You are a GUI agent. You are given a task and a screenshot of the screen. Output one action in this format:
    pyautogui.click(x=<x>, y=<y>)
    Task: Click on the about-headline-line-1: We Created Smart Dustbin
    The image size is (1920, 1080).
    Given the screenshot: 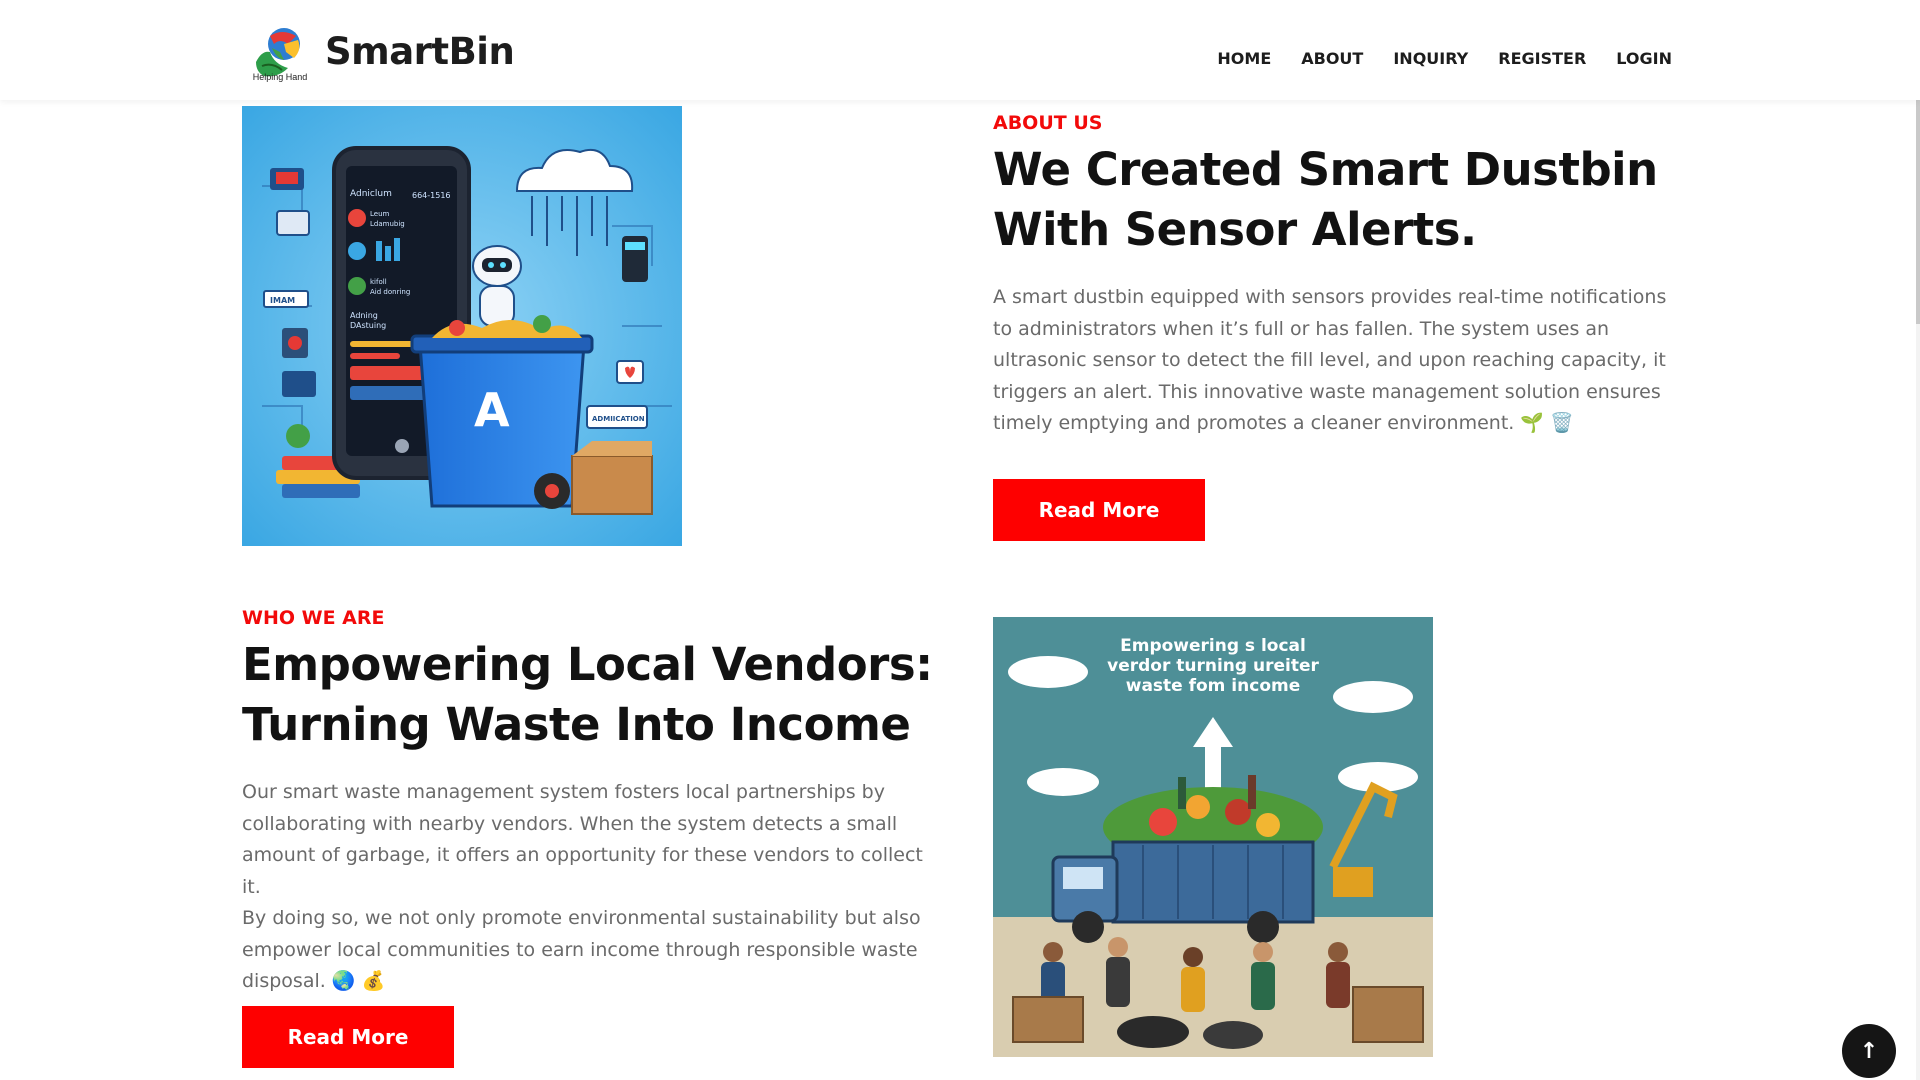 What is the action you would take?
    pyautogui.click(x=1325, y=169)
    